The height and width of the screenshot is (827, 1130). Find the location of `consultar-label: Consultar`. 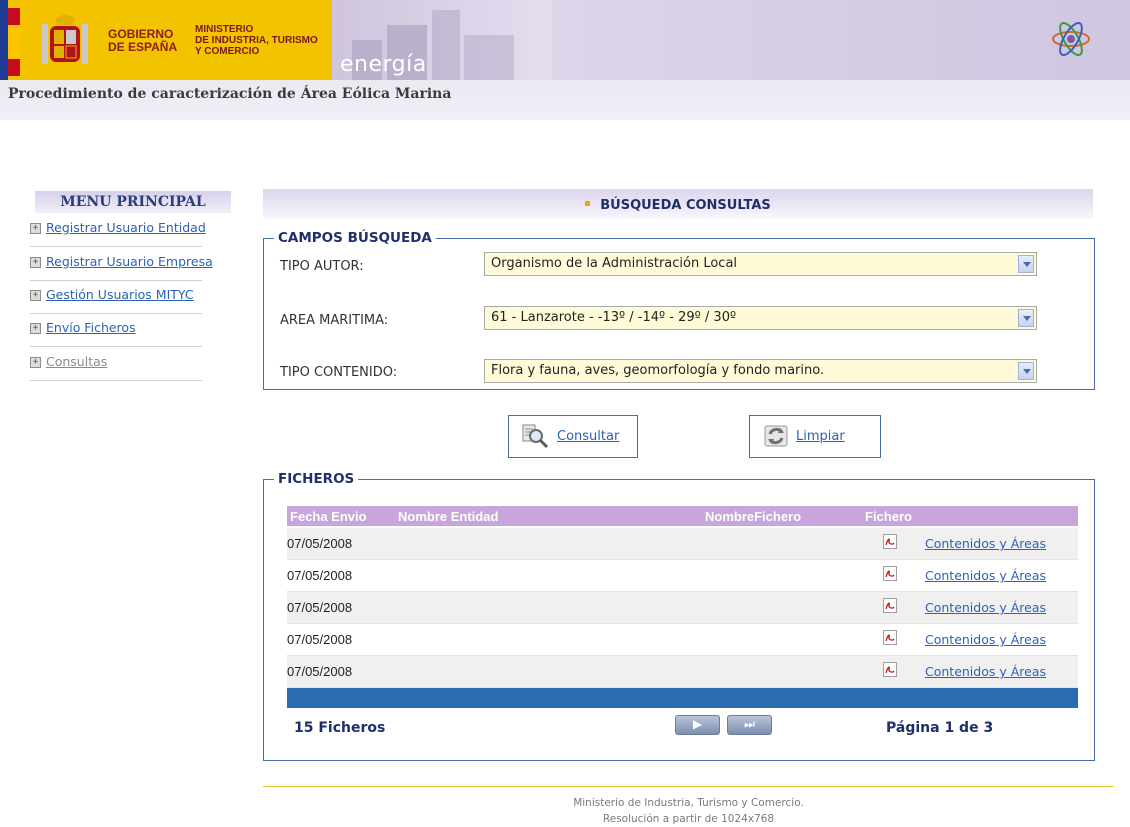

consultar-label: Consultar is located at coordinates (588, 436).